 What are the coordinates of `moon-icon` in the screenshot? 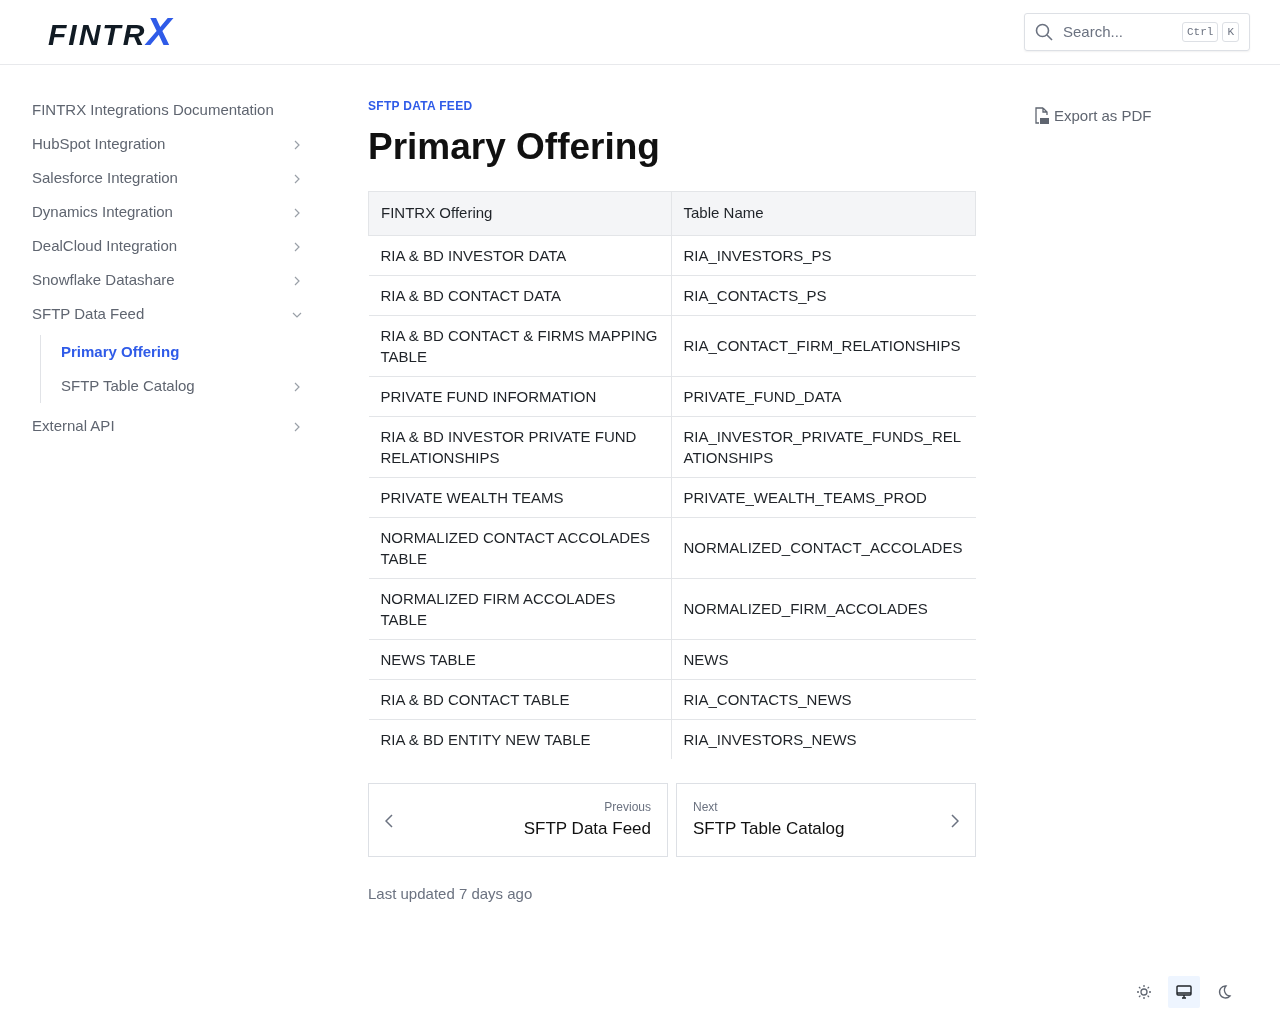 It's located at (1224, 992).